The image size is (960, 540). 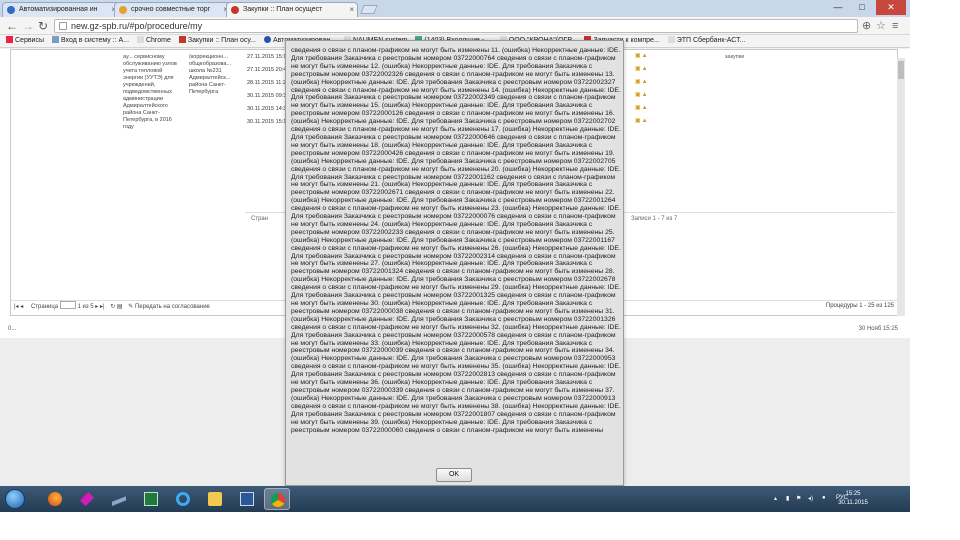 I want to click on inner-pager-label: Стран, so click(x=260, y=219).